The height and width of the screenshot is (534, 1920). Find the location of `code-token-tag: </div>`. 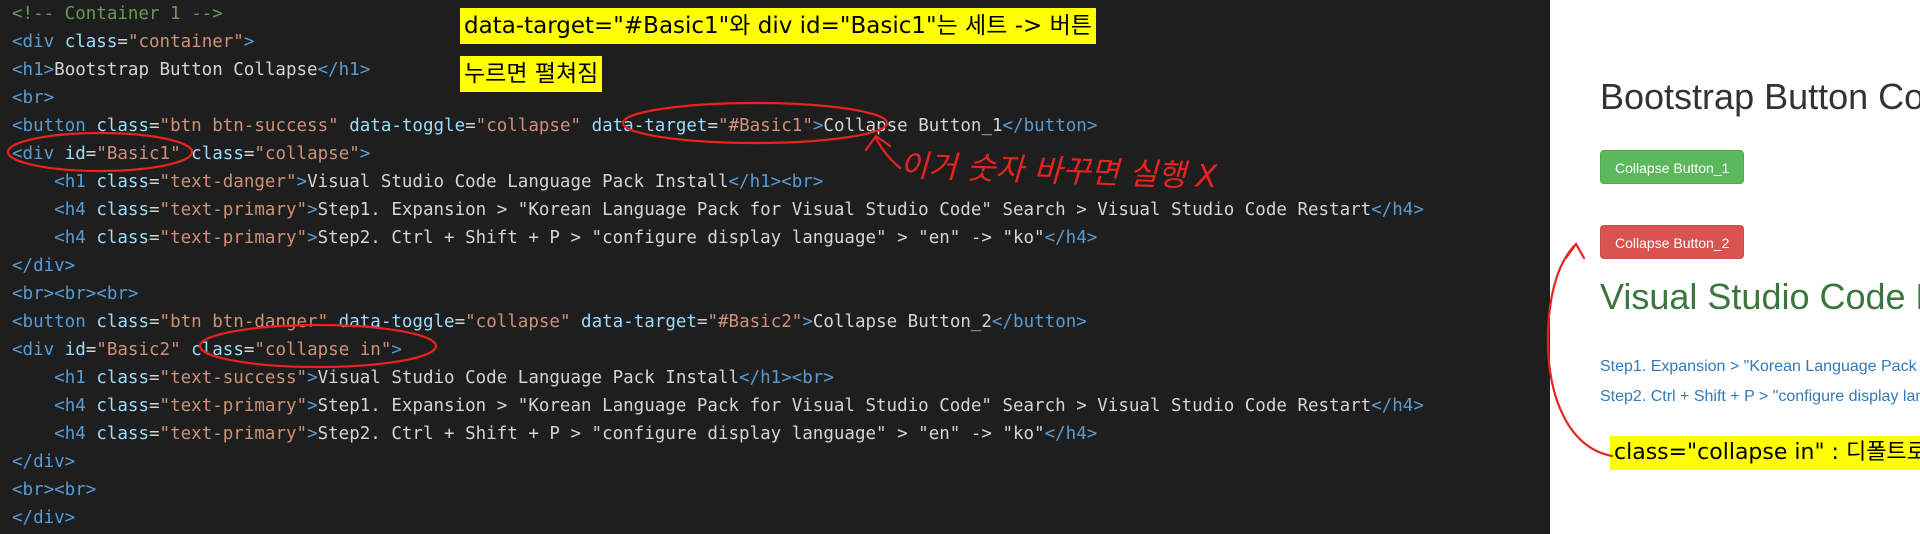

code-token-tag: </div> is located at coordinates (44, 462).